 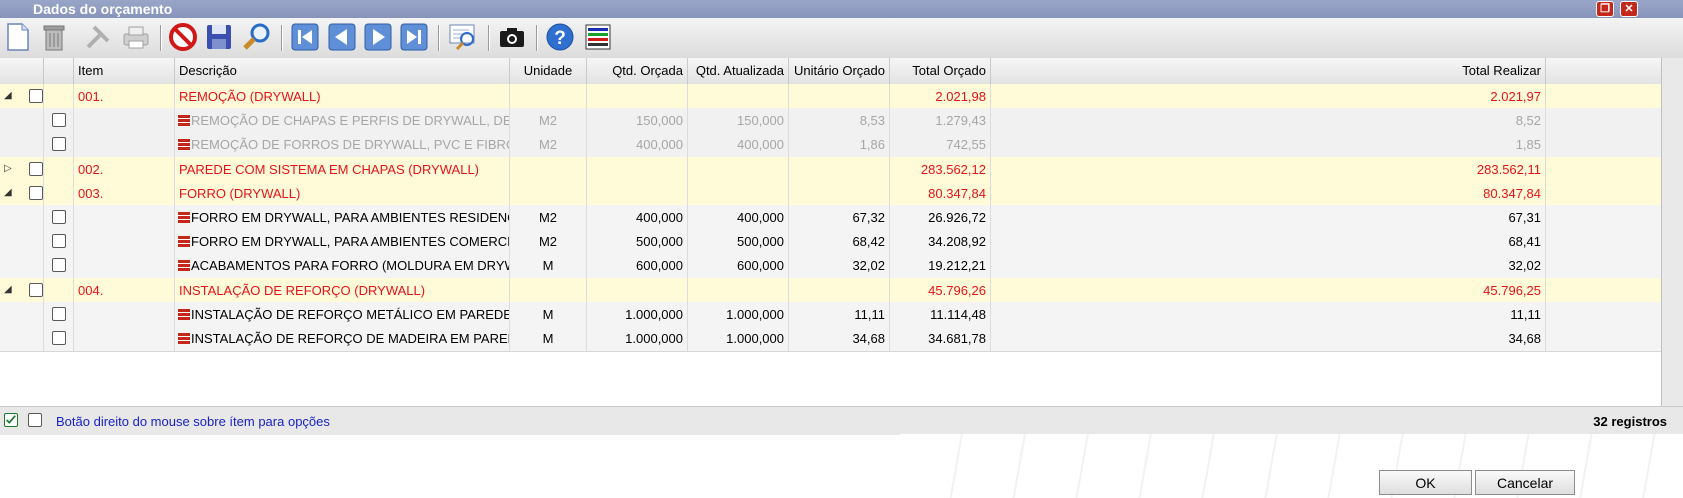 I want to click on help-icon: ?, so click(x=560, y=37).